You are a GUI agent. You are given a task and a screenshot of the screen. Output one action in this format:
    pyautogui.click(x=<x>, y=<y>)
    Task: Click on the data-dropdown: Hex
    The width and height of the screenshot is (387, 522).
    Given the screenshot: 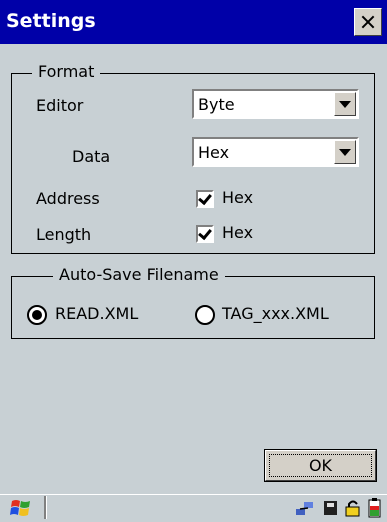 What is the action you would take?
    pyautogui.click(x=275, y=152)
    